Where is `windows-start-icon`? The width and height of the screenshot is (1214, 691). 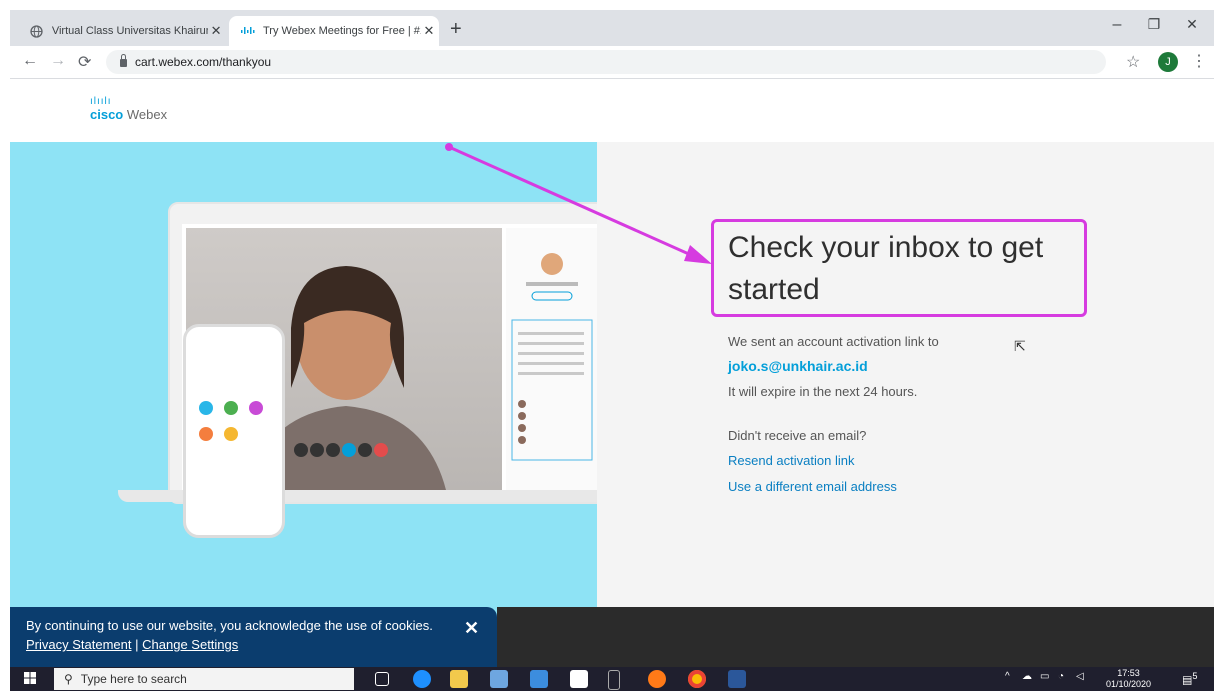 windows-start-icon is located at coordinates (30, 679).